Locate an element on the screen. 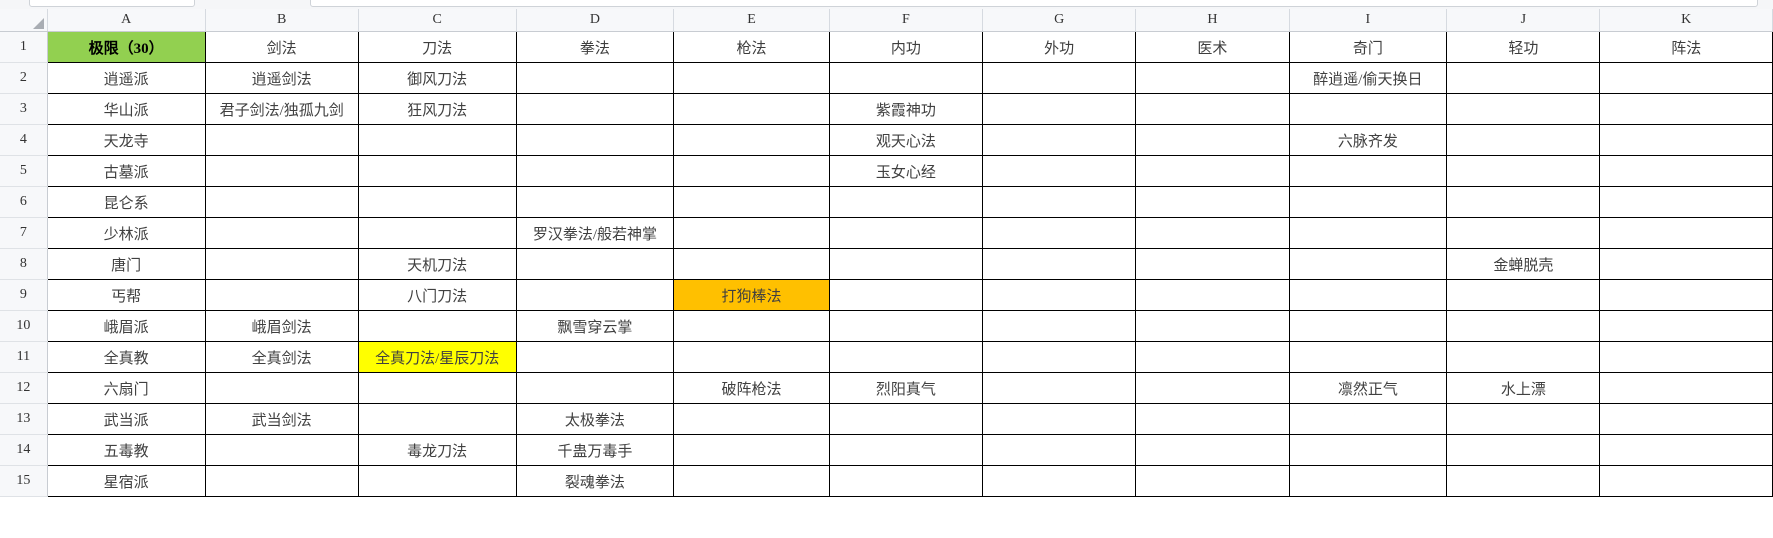 This screenshot has width=1773, height=538. cell-D3 is located at coordinates (595, 109).